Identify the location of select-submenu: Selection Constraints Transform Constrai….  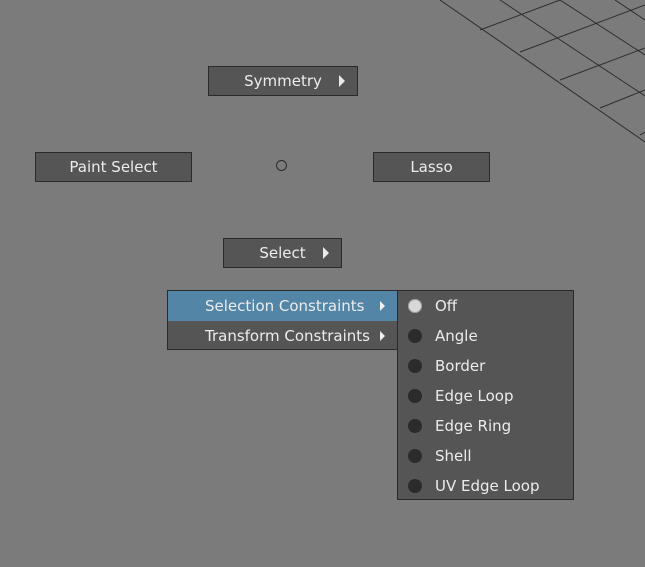
(282, 320).